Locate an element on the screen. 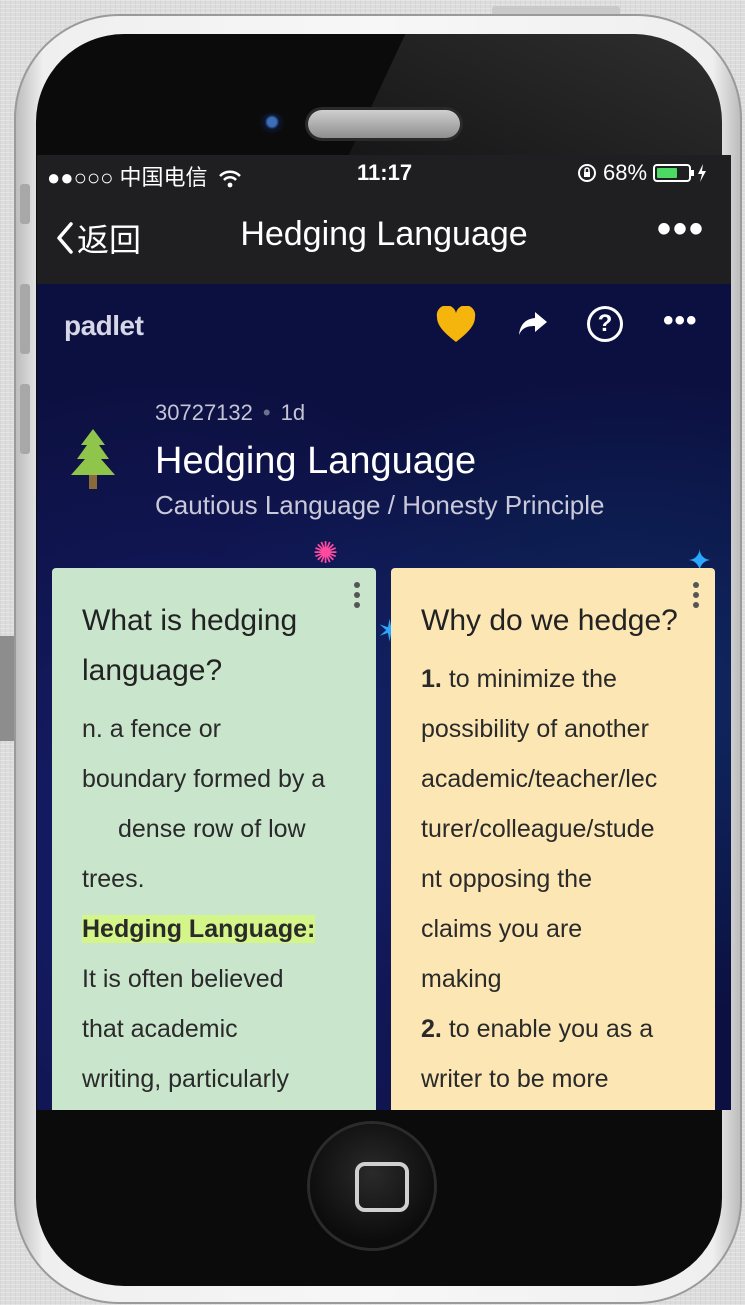  highlighted-term: Hedging Language: is located at coordinates (199, 929).